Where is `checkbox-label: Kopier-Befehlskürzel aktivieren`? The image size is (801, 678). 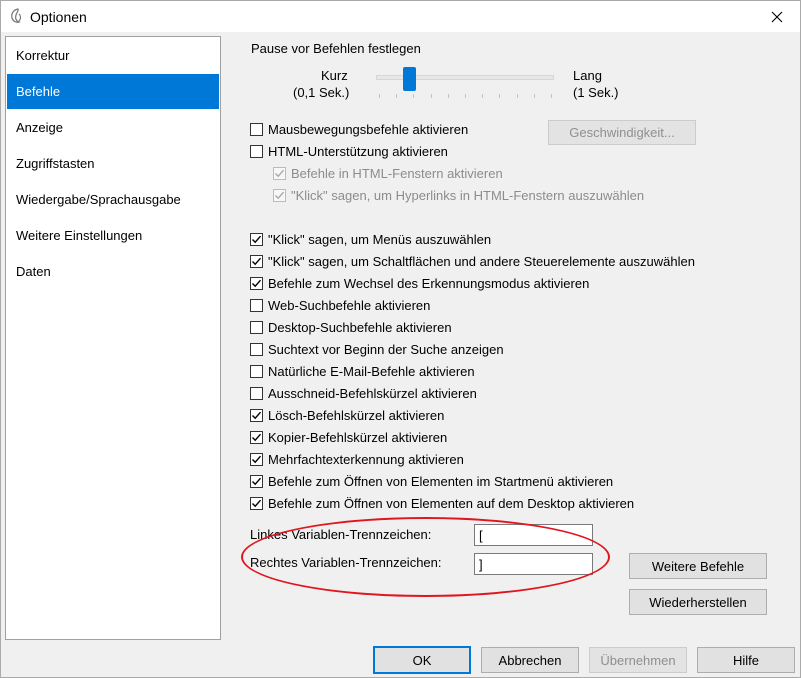
checkbox-label: Kopier-Befehlskürzel aktivieren is located at coordinates (358, 437).